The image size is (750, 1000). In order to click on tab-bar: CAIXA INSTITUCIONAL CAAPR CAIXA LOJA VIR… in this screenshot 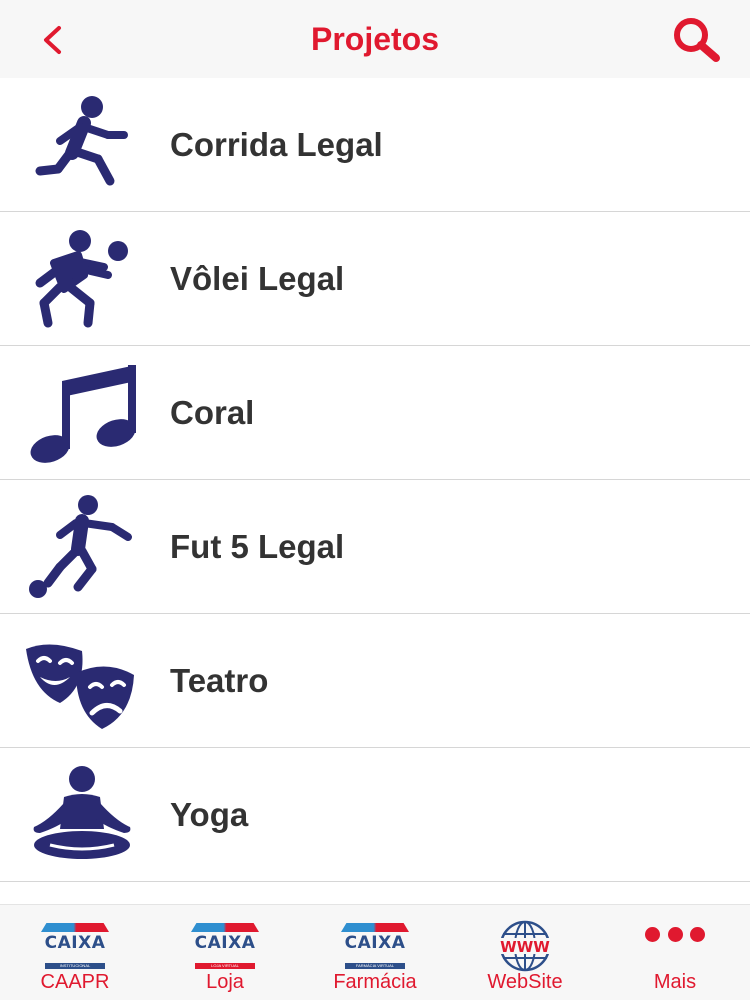, I will do `click(375, 952)`.